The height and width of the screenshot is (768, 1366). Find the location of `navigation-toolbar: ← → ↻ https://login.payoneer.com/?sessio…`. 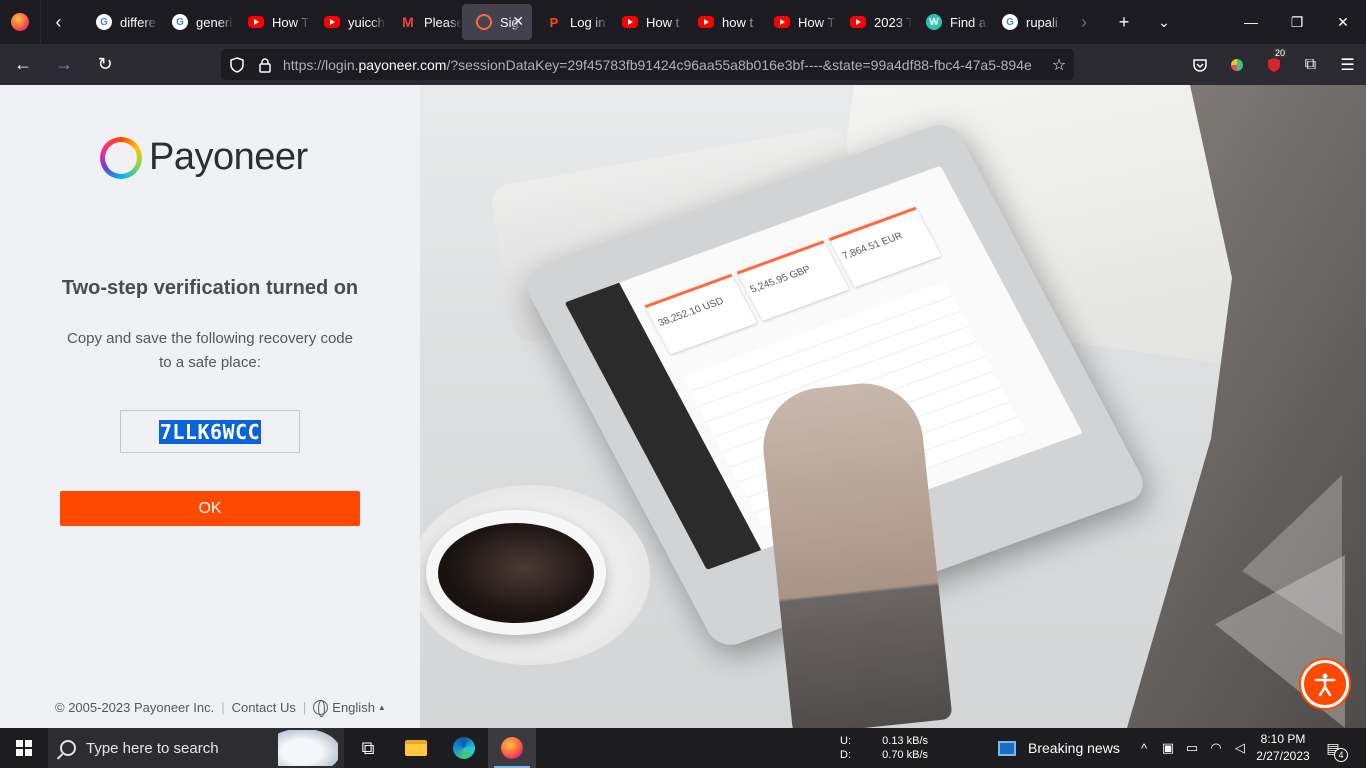

navigation-toolbar: ← → ↻ https://login.payoneer.com/?sessio… is located at coordinates (683, 64).